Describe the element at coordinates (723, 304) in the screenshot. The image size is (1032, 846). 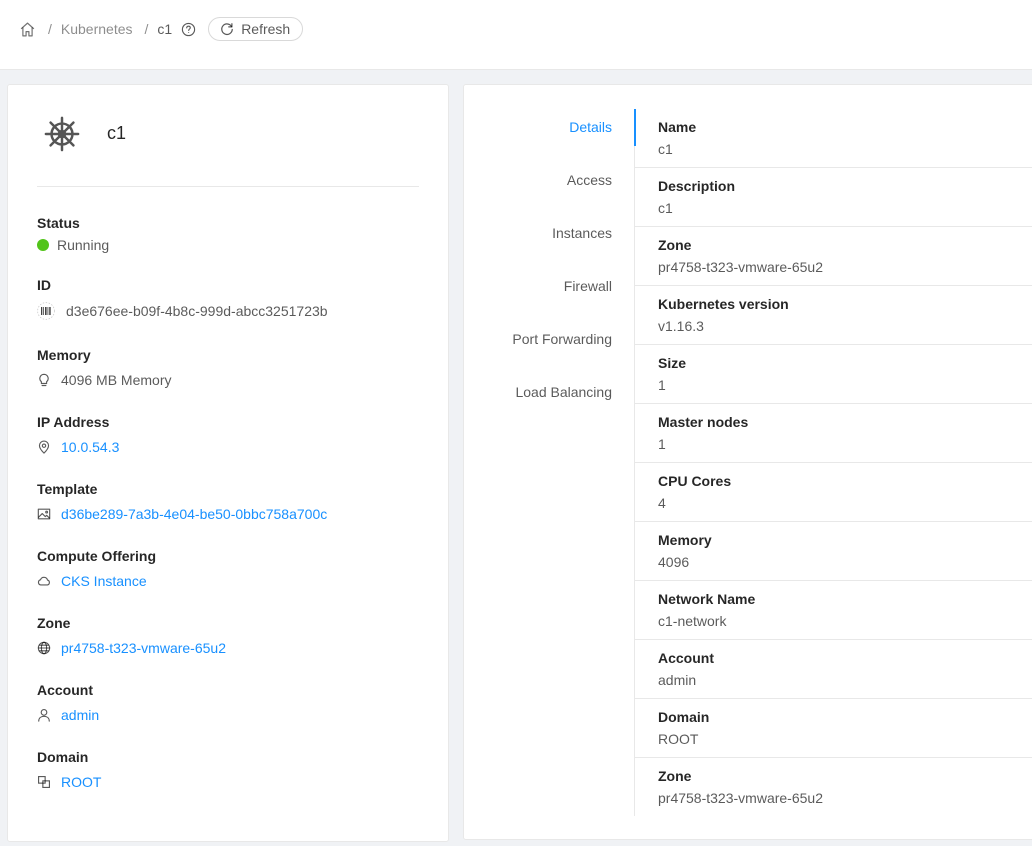
I see `detail-label: Kubernetes version` at that location.